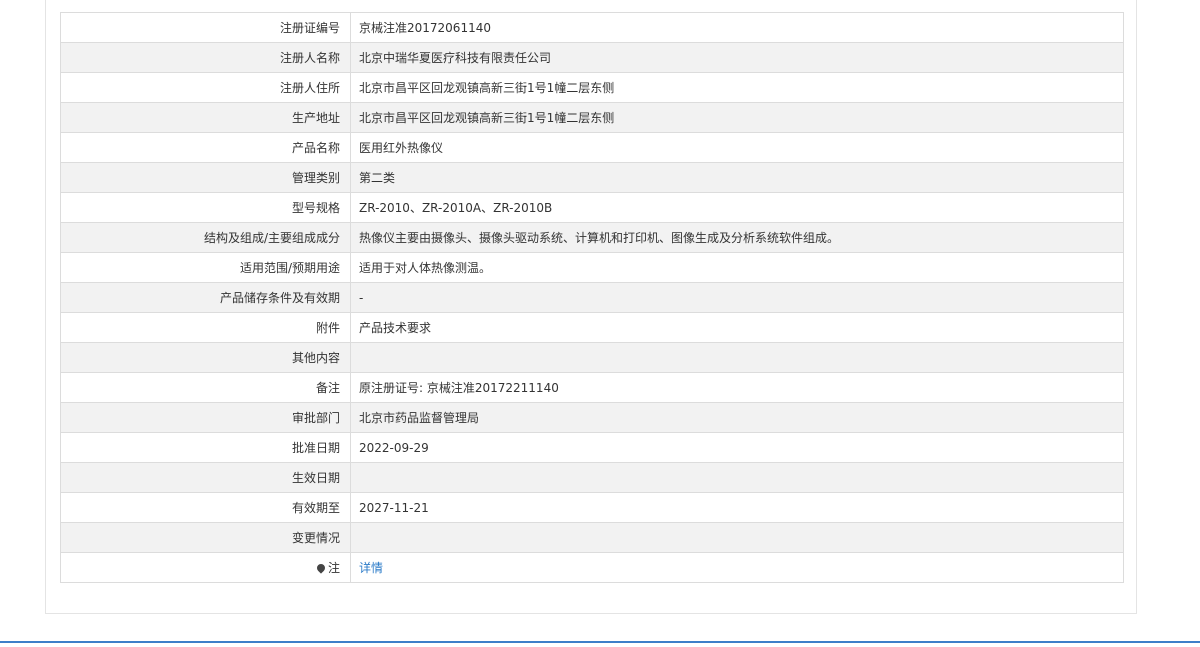 The image size is (1200, 647). I want to click on field-value-registrant-name: 北京中瑞华夏医疗科技有限责任公司, so click(737, 57).